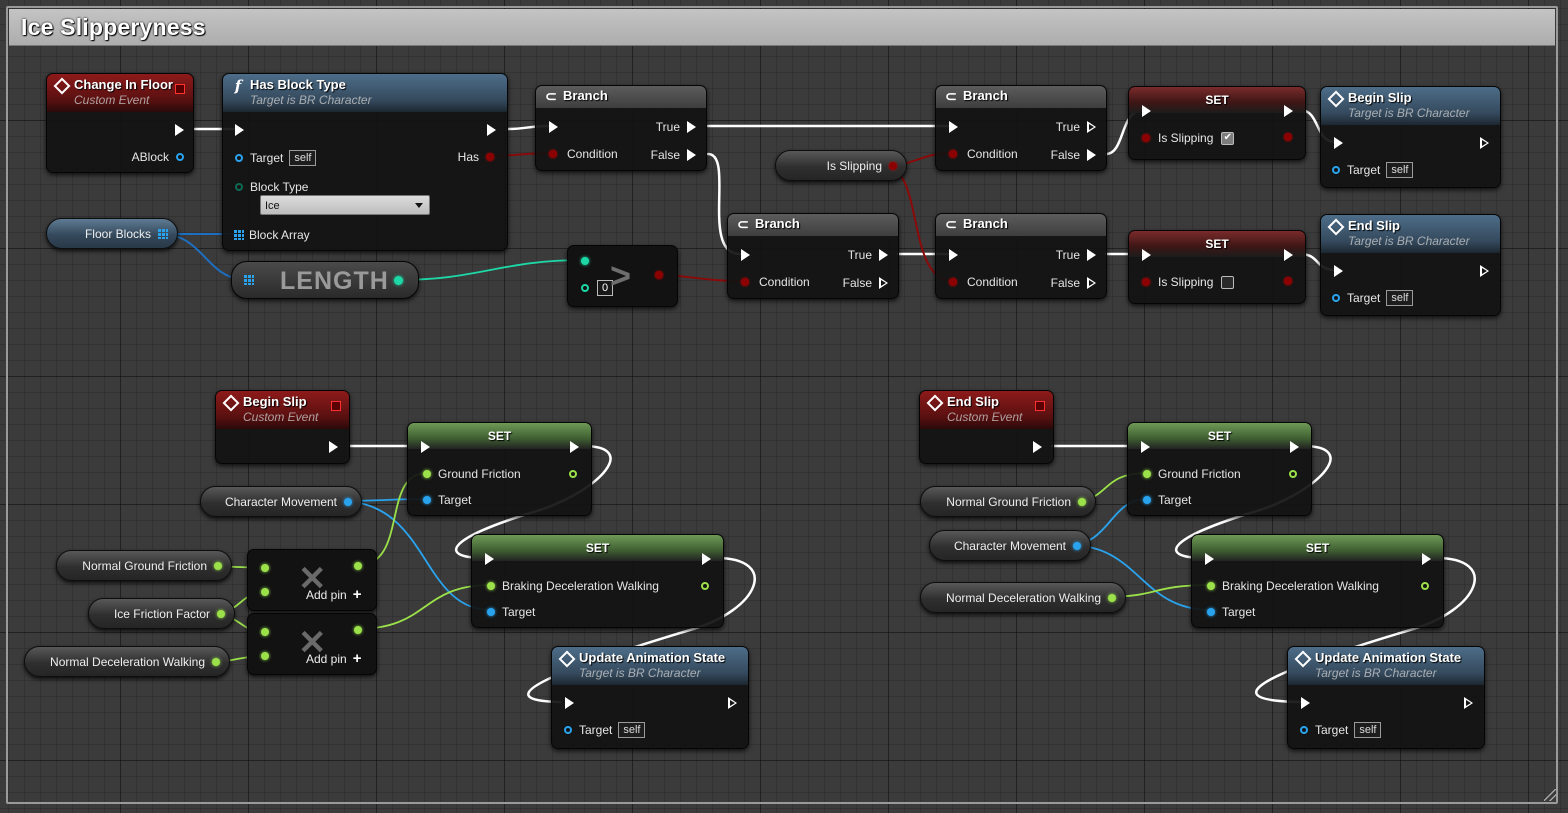 The width and height of the screenshot is (1568, 813). I want to click on bool-out-pin, so click(1288, 137).